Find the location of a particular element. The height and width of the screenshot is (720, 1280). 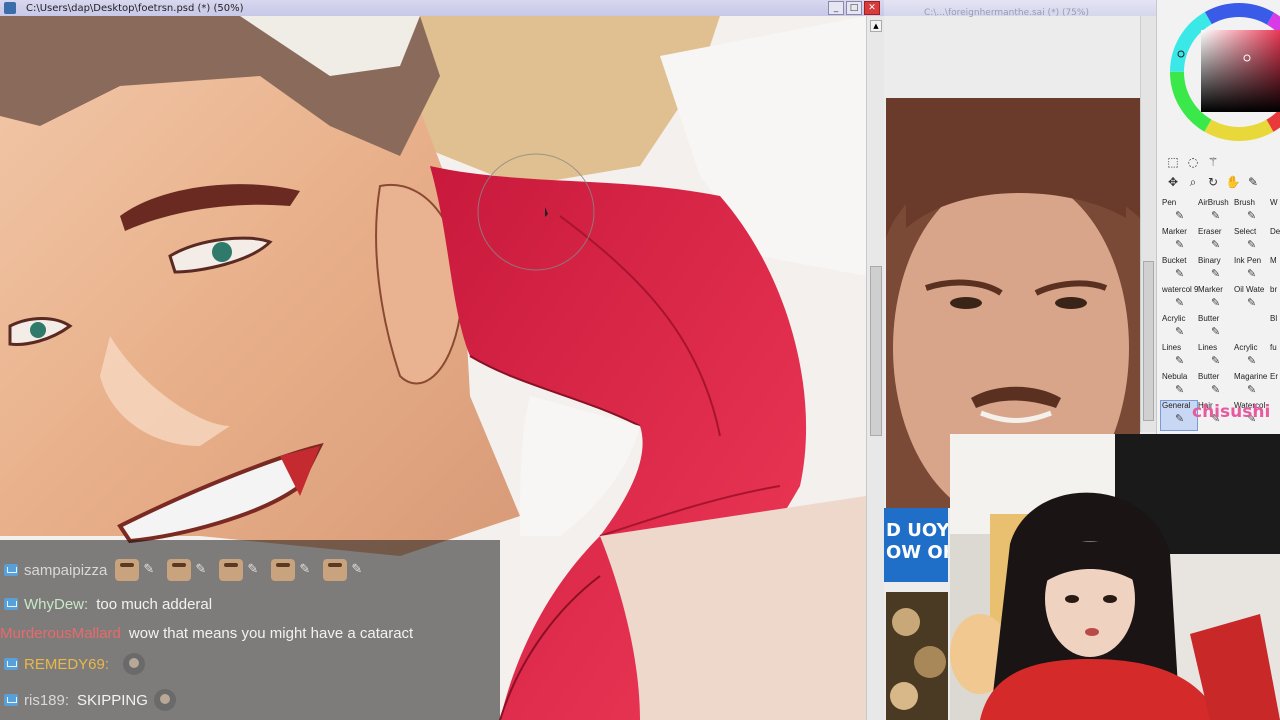

brush-cell: De✎ is located at coordinates (1274, 241).